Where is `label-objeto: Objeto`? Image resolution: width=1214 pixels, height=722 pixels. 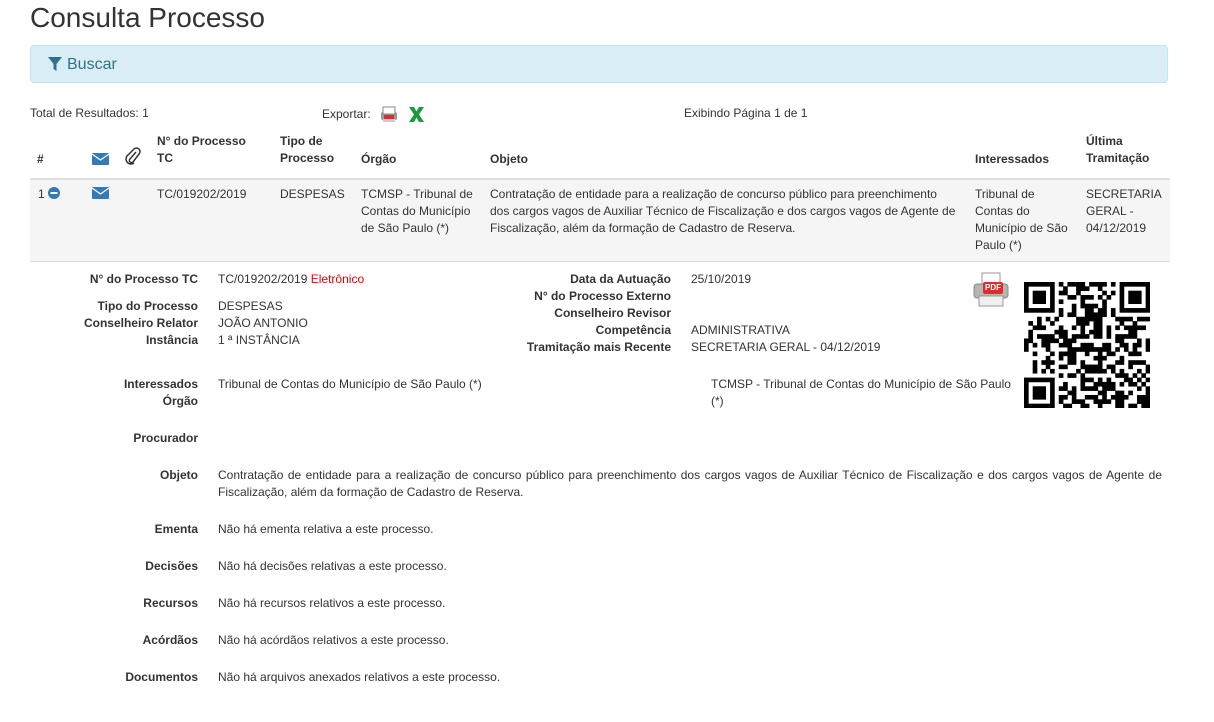
label-objeto: Objeto is located at coordinates (179, 475).